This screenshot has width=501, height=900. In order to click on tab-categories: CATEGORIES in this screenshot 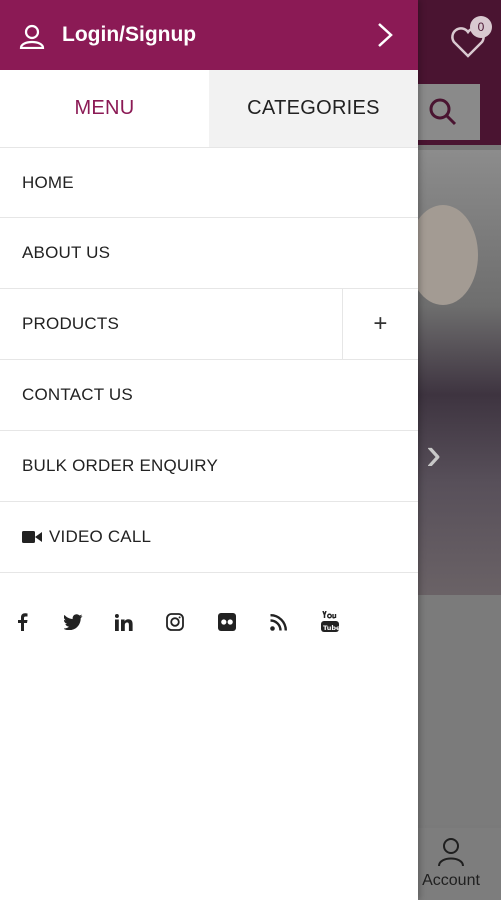, I will do `click(313, 108)`.